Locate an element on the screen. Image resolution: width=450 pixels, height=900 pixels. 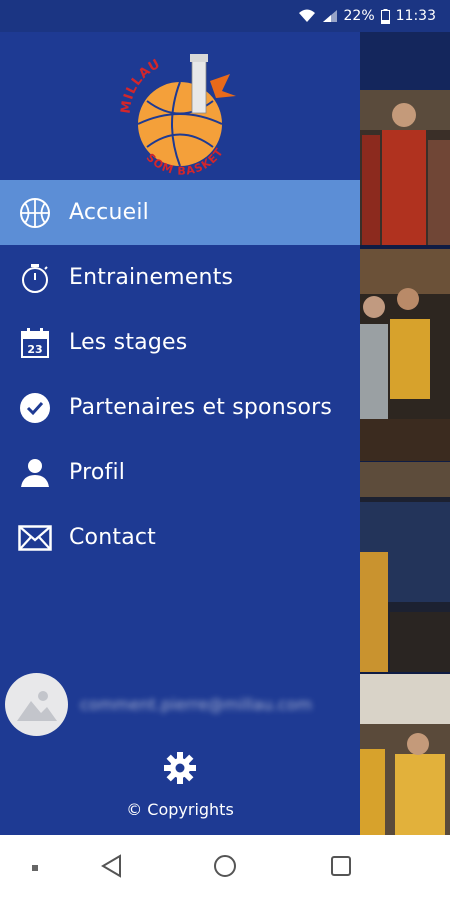
svg-text: 23 is located at coordinates (34, 349).